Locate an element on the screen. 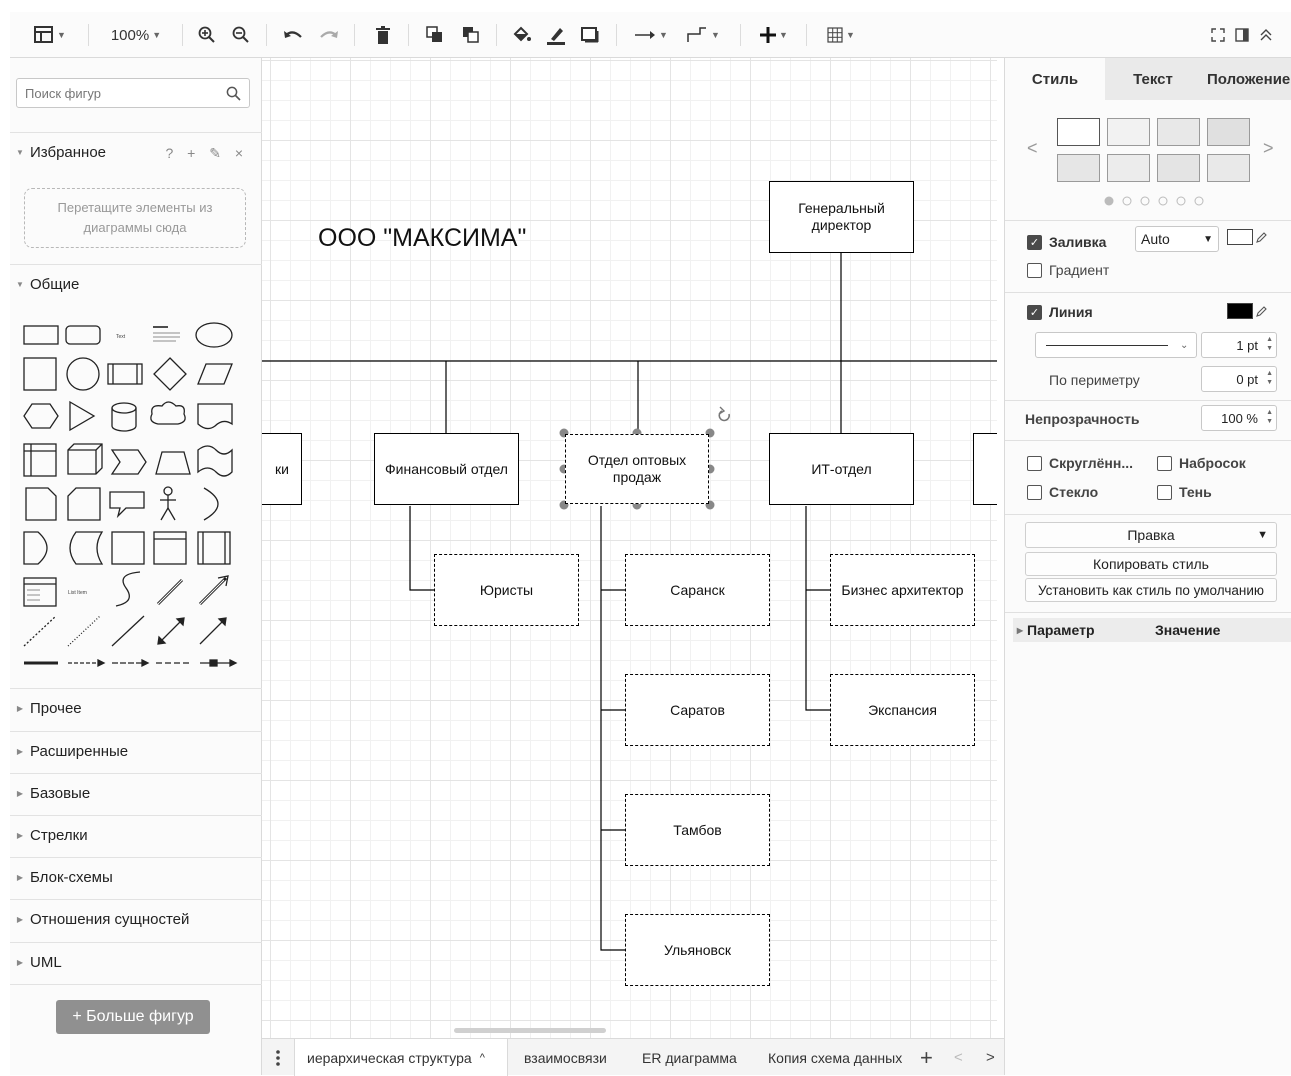 The image size is (1291, 1076). properties-table-header: ▶ Параметр Значение is located at coordinates (1152, 630).